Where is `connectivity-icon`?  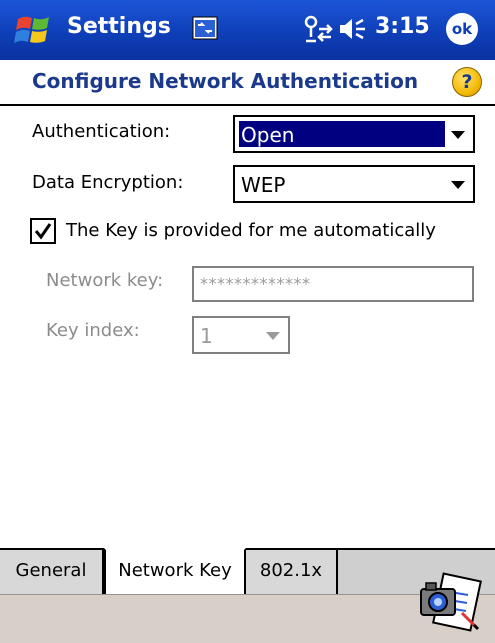 connectivity-icon is located at coordinates (318, 29).